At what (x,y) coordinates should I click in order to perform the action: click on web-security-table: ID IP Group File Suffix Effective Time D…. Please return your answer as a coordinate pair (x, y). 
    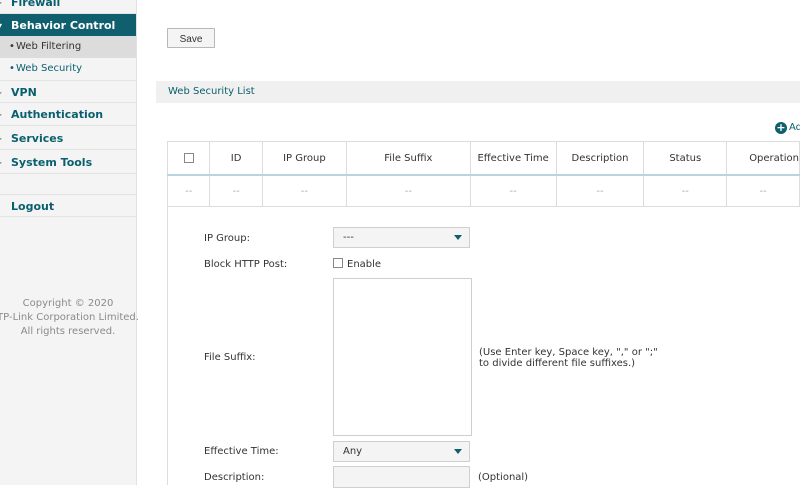
    Looking at the image, I should click on (483, 174).